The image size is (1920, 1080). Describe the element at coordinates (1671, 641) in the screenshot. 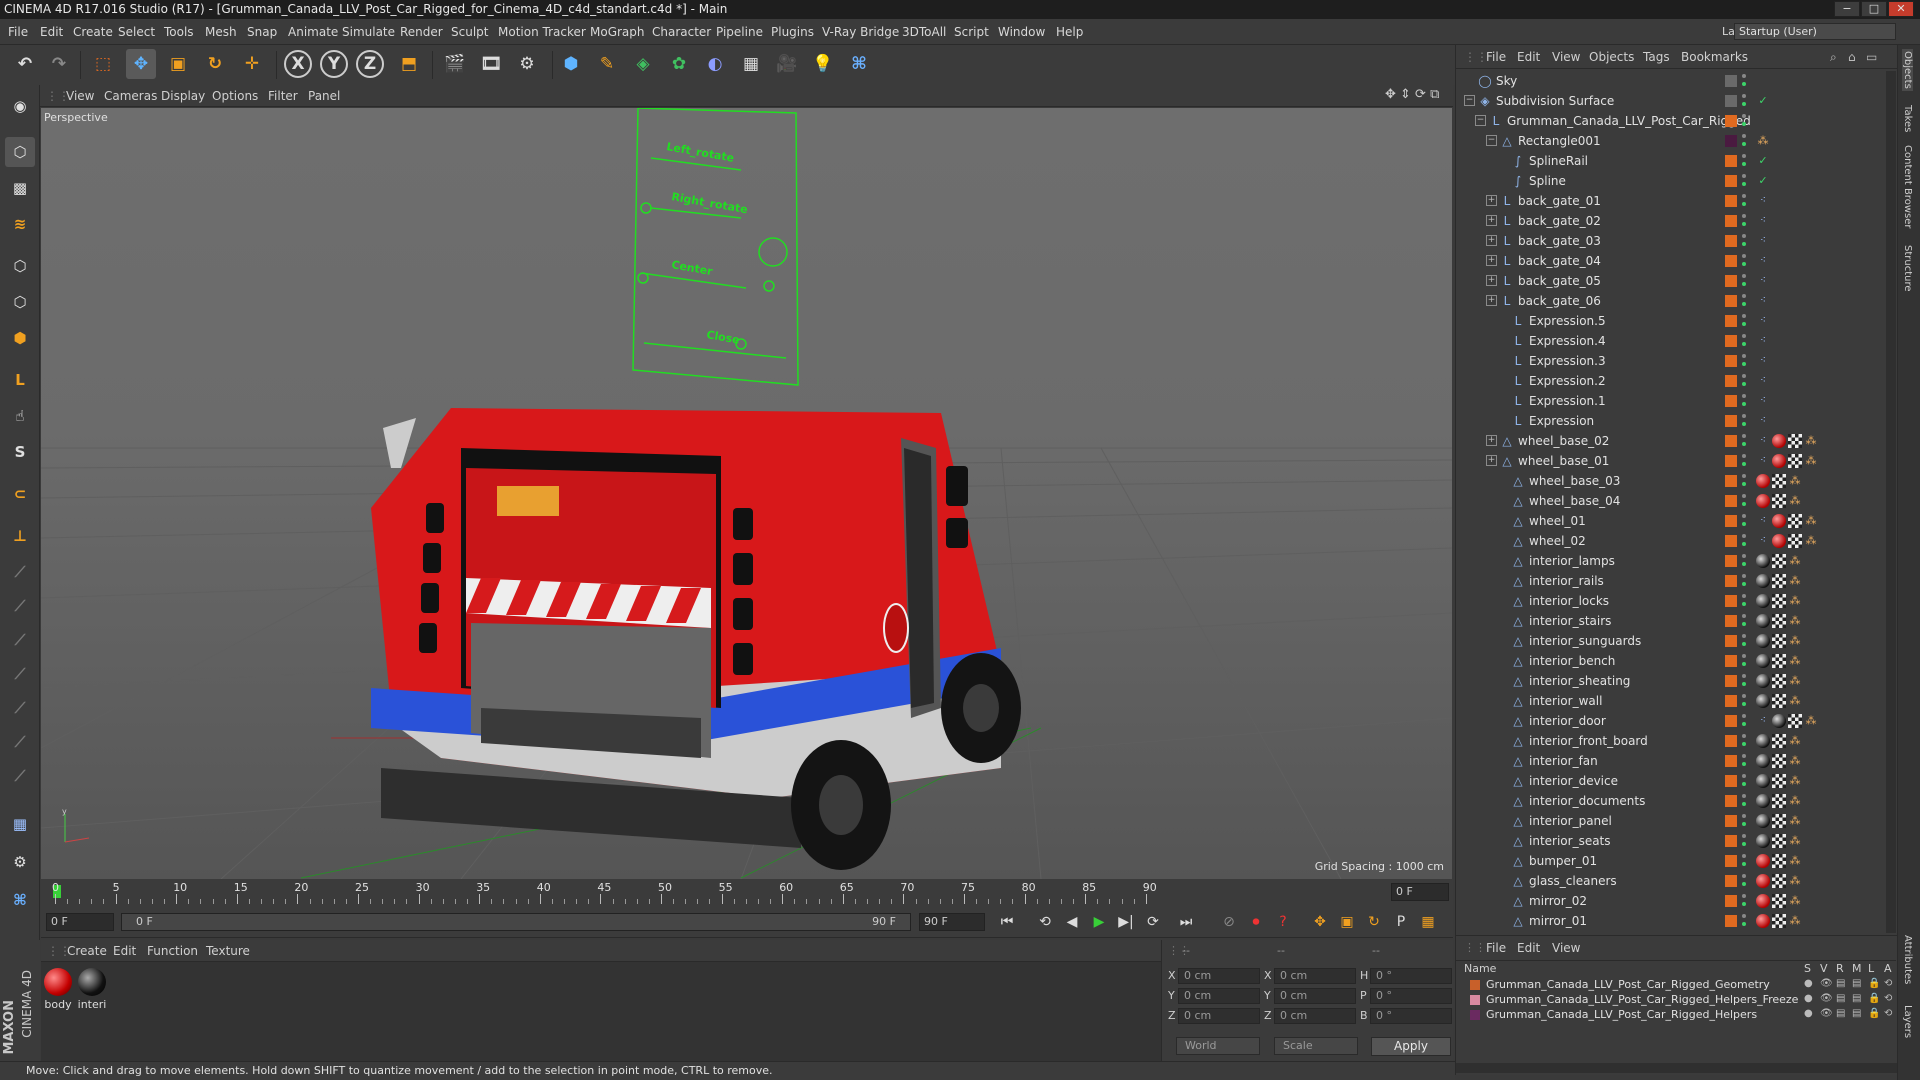

I see `object-row: △ interior_sunguards ⁂` at that location.